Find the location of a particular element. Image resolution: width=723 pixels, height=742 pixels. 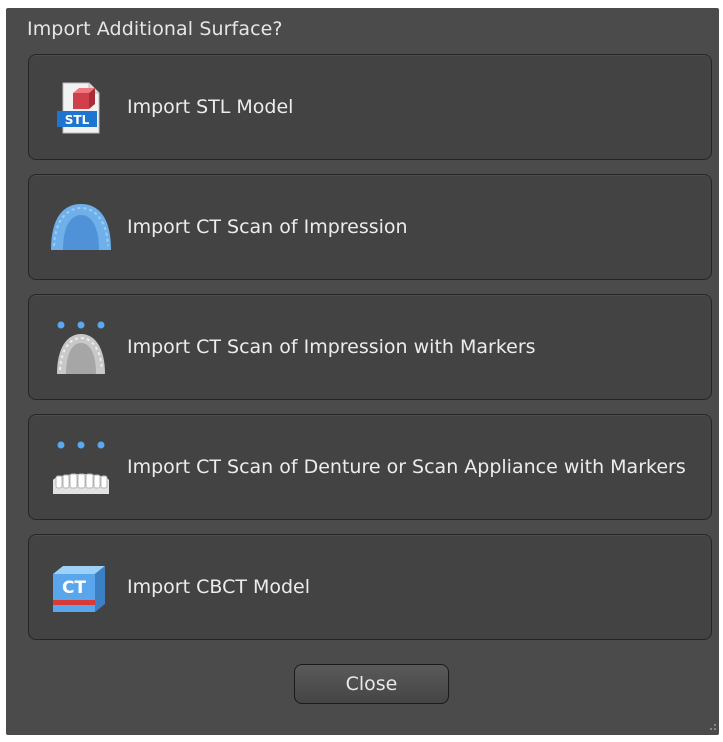

import-cbct-model-button: CT Import CBCT Model is located at coordinates (370, 587).